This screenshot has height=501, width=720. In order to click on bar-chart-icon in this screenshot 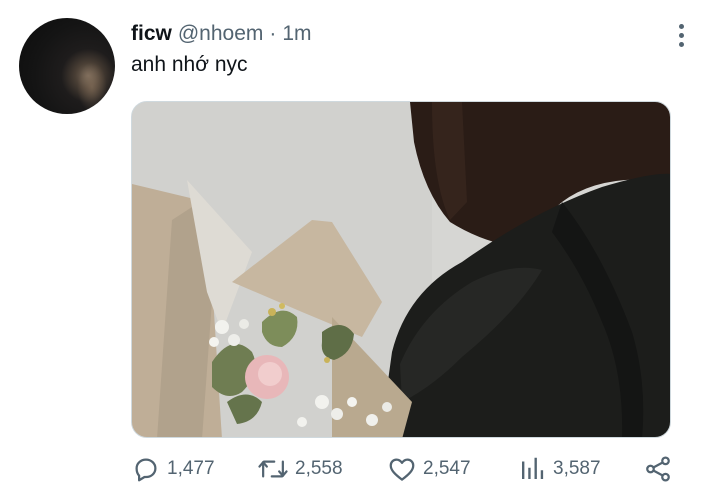, I will do `click(533, 468)`.